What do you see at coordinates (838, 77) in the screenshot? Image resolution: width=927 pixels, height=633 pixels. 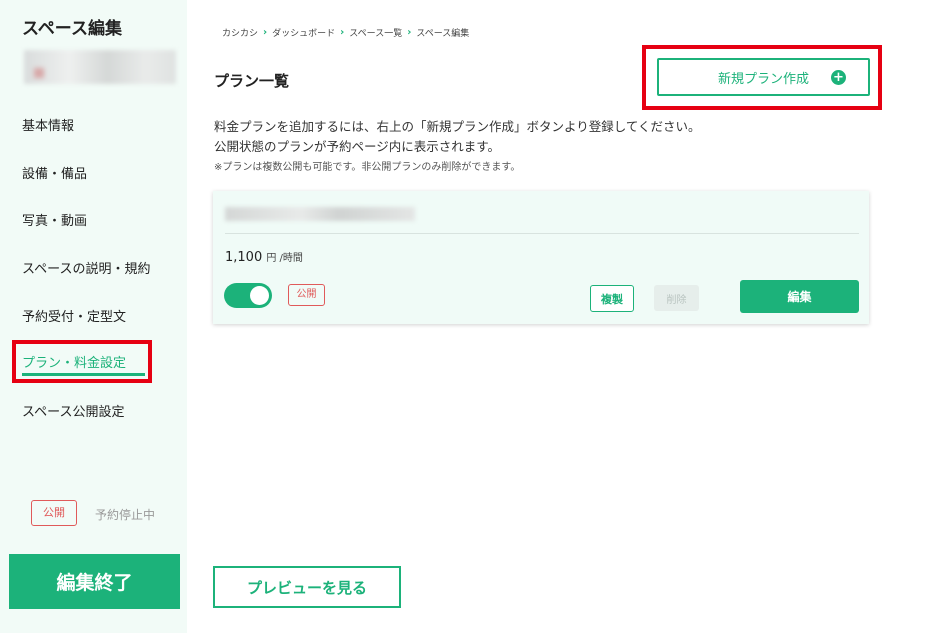 I see `plus-circle-icon: +` at bounding box center [838, 77].